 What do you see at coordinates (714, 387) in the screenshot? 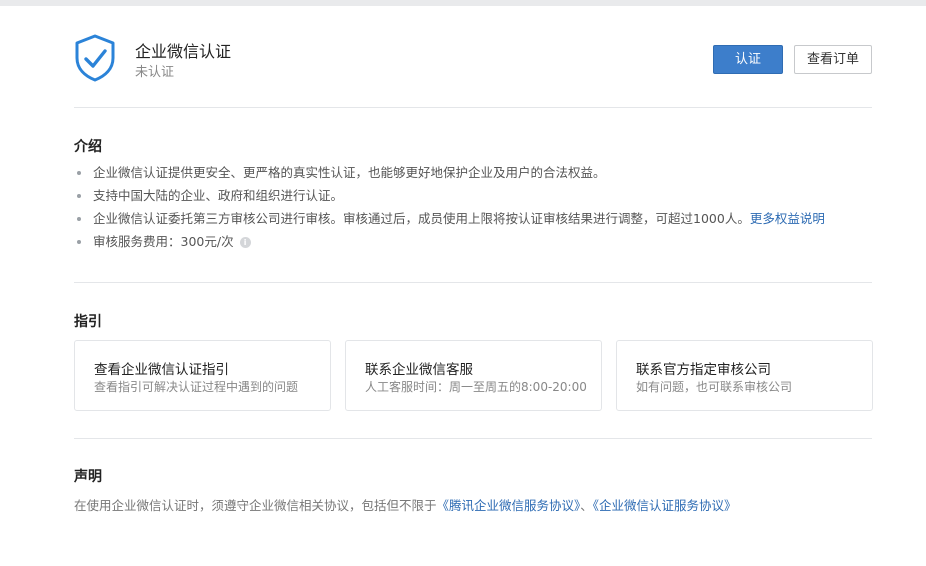
I see `card-desc: 如有问题，也可联系审核公司` at bounding box center [714, 387].